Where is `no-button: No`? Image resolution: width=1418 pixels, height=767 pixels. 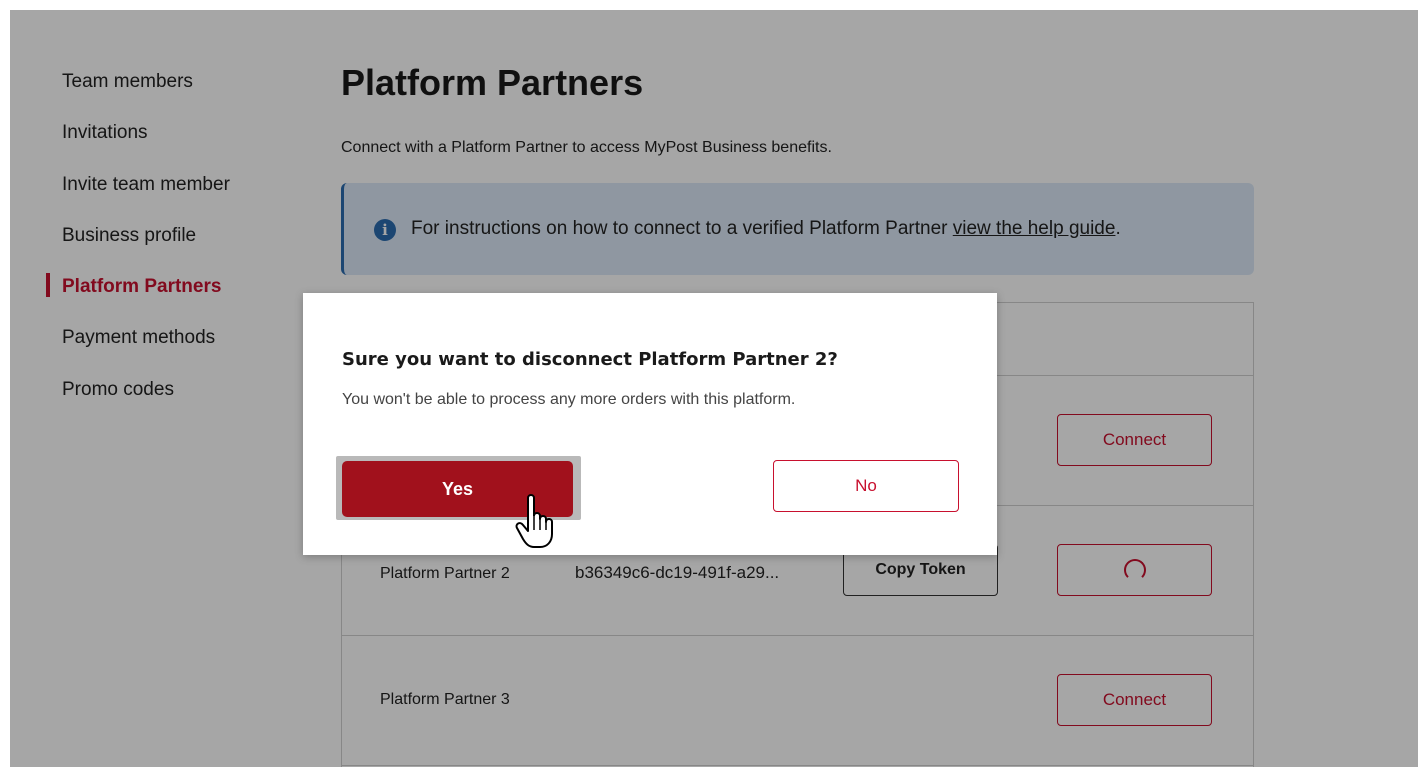
no-button: No is located at coordinates (866, 486).